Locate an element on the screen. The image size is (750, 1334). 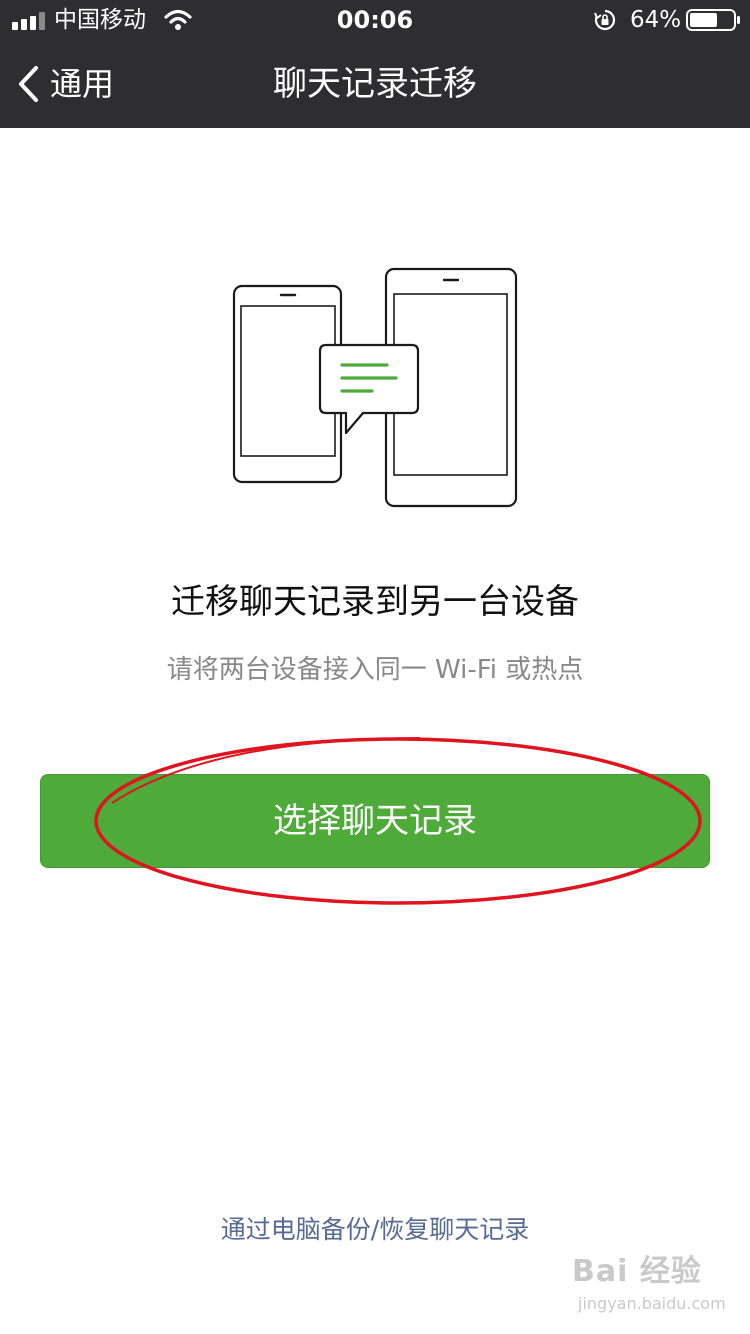
main-heading: 迁移聊天记录到另一台设备 is located at coordinates (375, 602).